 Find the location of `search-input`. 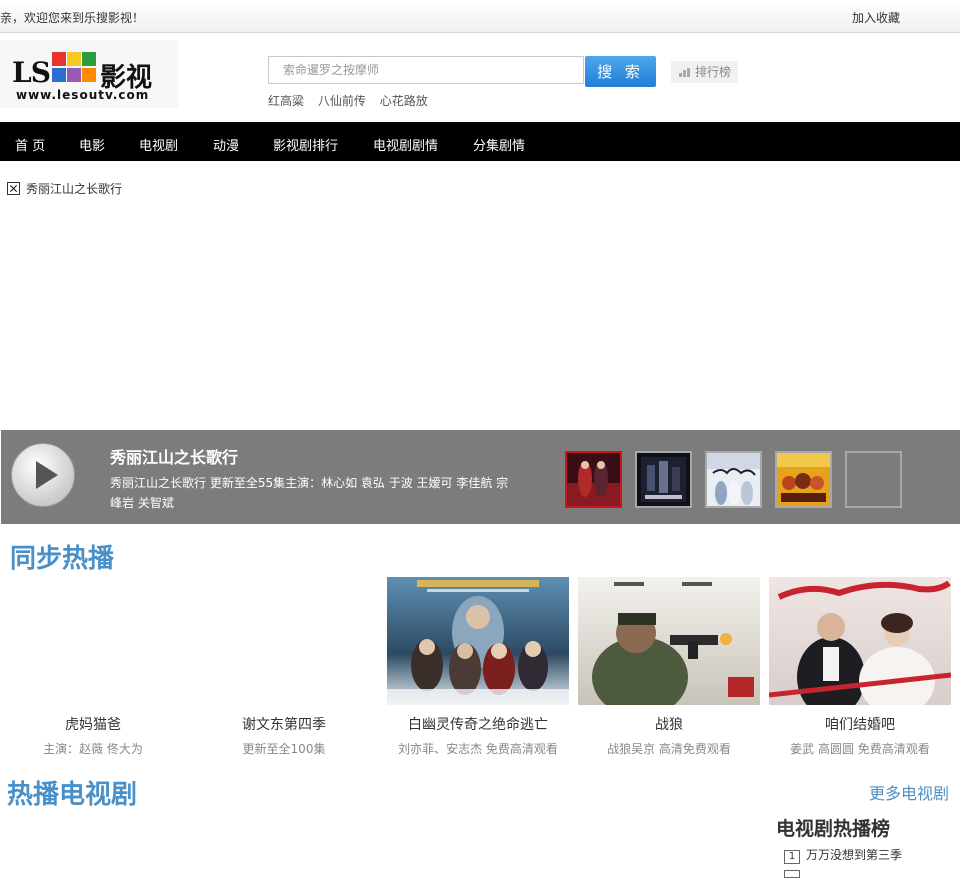

search-input is located at coordinates (426, 70).